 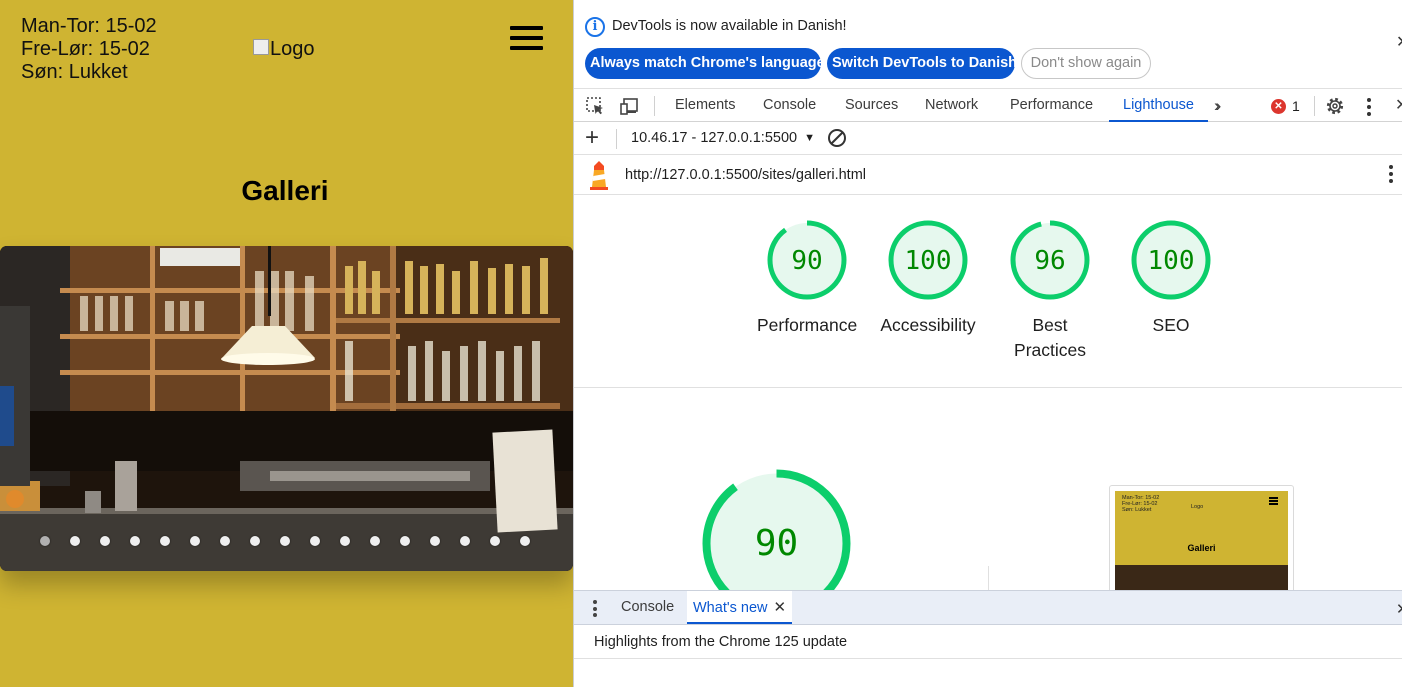 I want to click on error-count-badge: ✕ 1, so click(x=1285, y=106).